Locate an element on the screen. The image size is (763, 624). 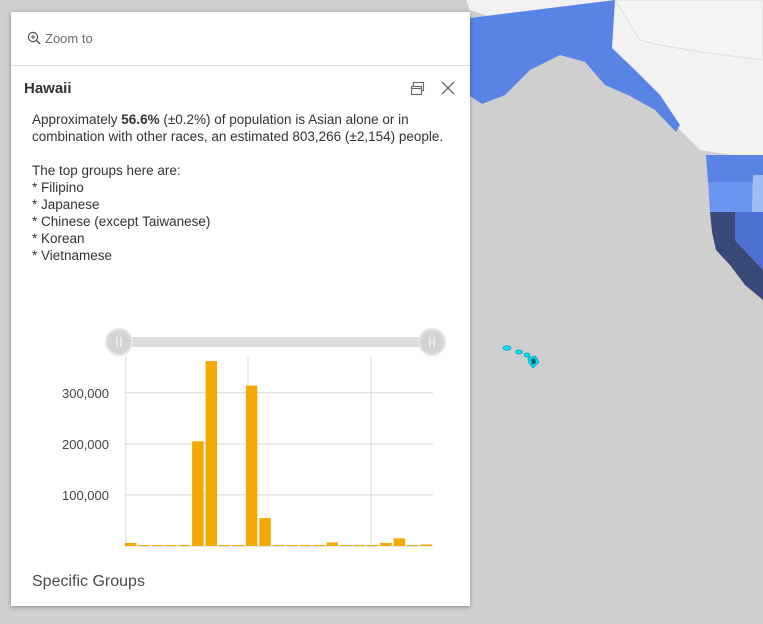
range-slider-handle-max is located at coordinates (432, 342).